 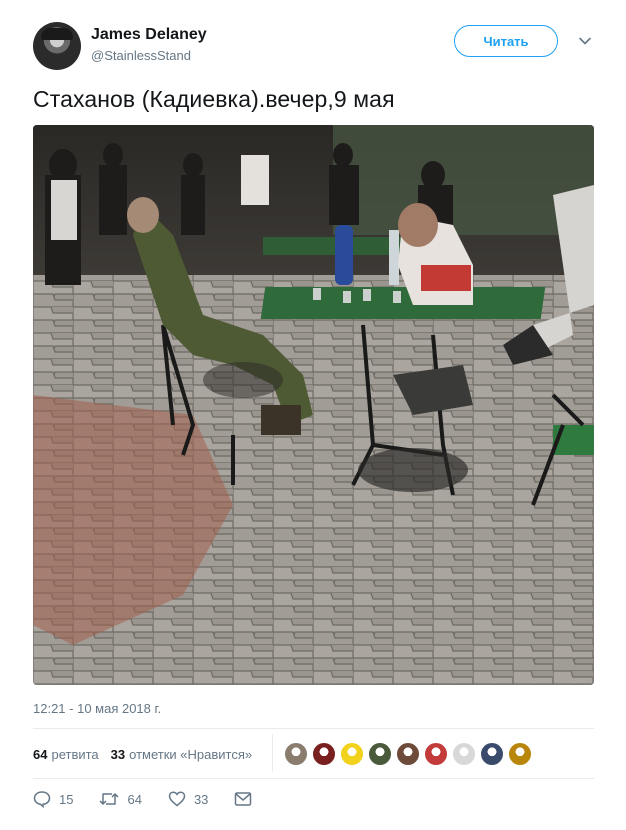 What do you see at coordinates (57, 46) in the screenshot?
I see `user-avatar` at bounding box center [57, 46].